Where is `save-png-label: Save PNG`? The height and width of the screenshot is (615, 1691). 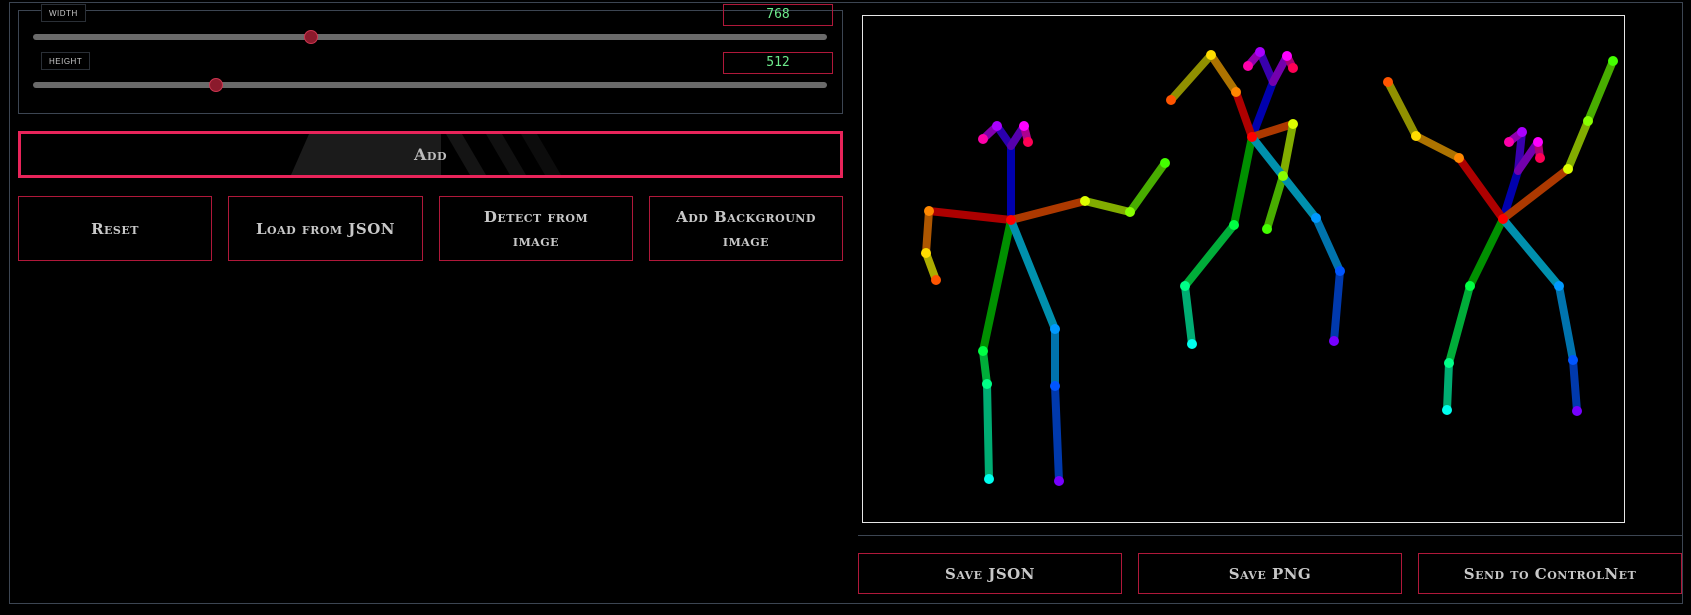
save-png-label: Save PNG is located at coordinates (1270, 573).